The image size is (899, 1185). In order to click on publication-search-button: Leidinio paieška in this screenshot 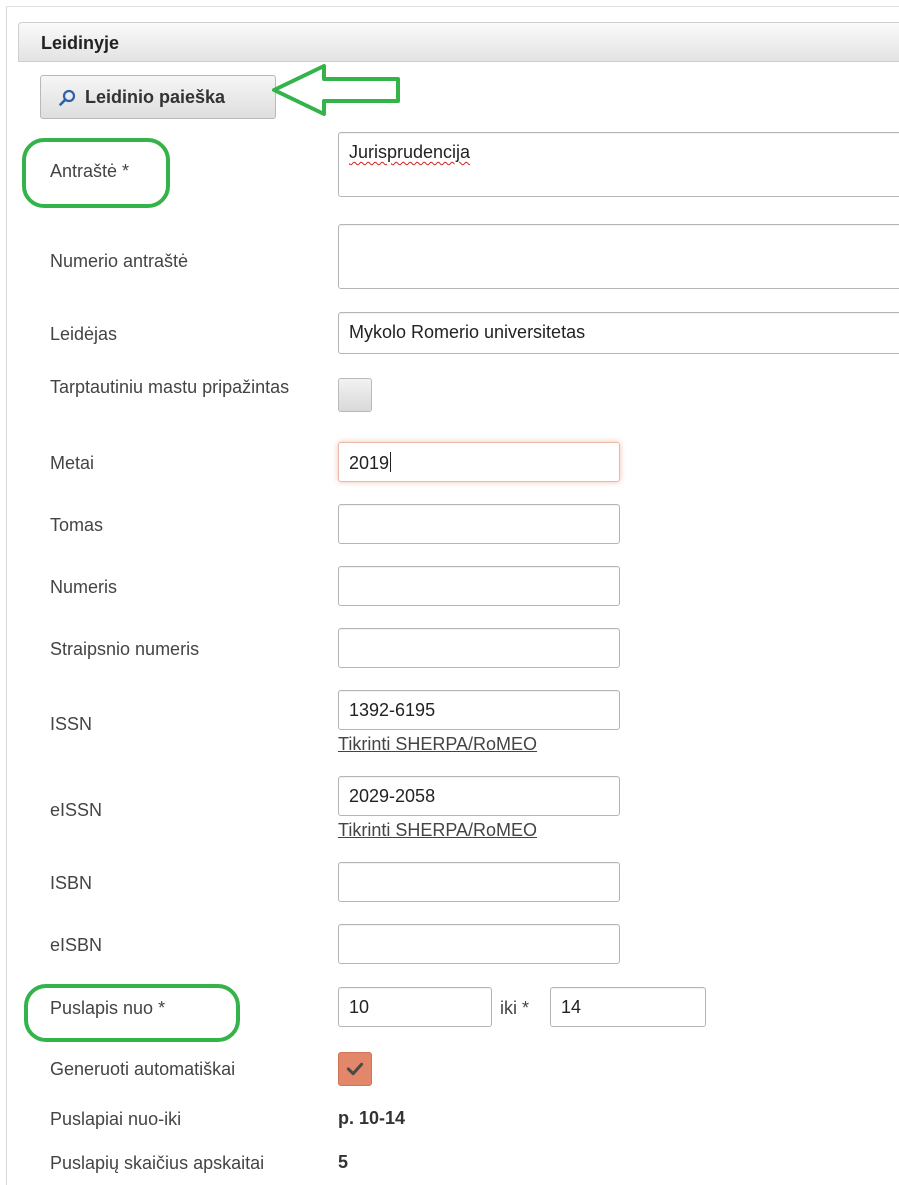, I will do `click(158, 97)`.